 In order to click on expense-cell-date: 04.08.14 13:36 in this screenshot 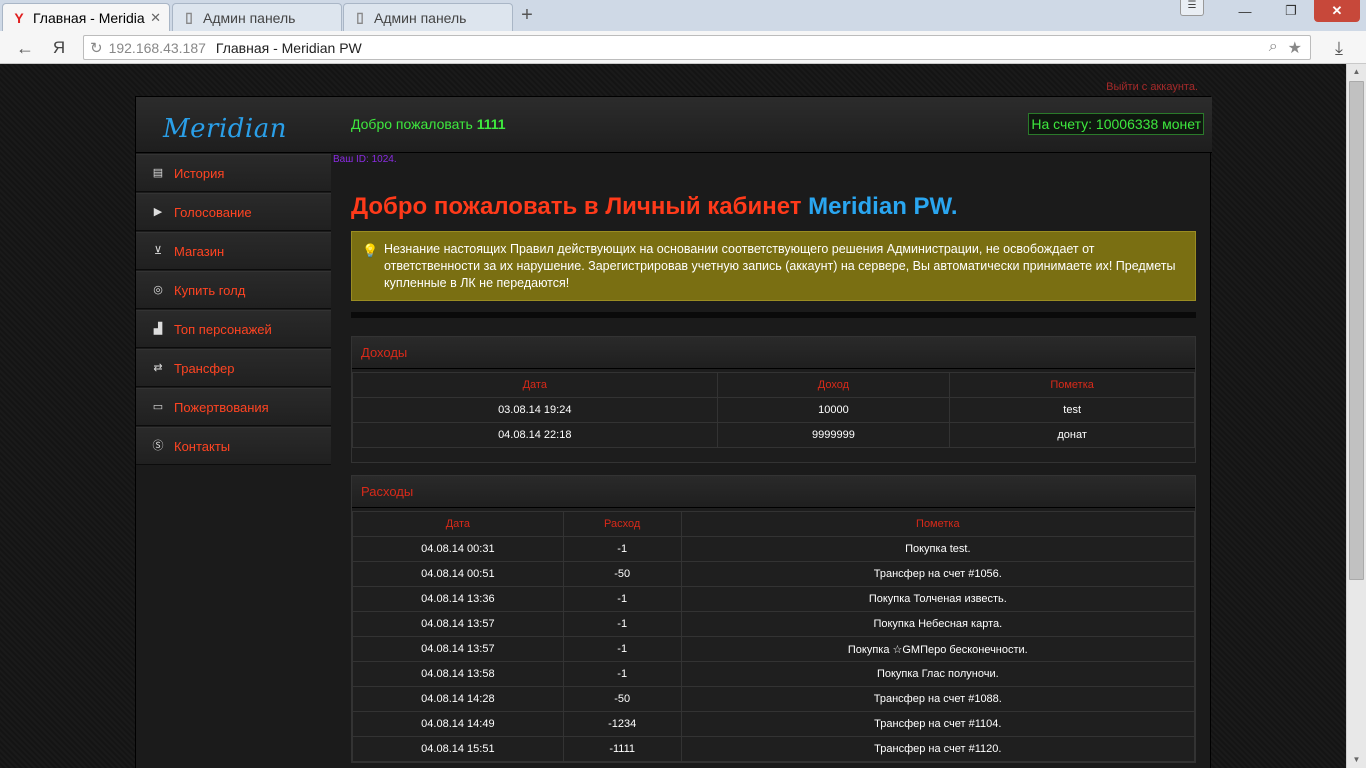, I will do `click(458, 599)`.